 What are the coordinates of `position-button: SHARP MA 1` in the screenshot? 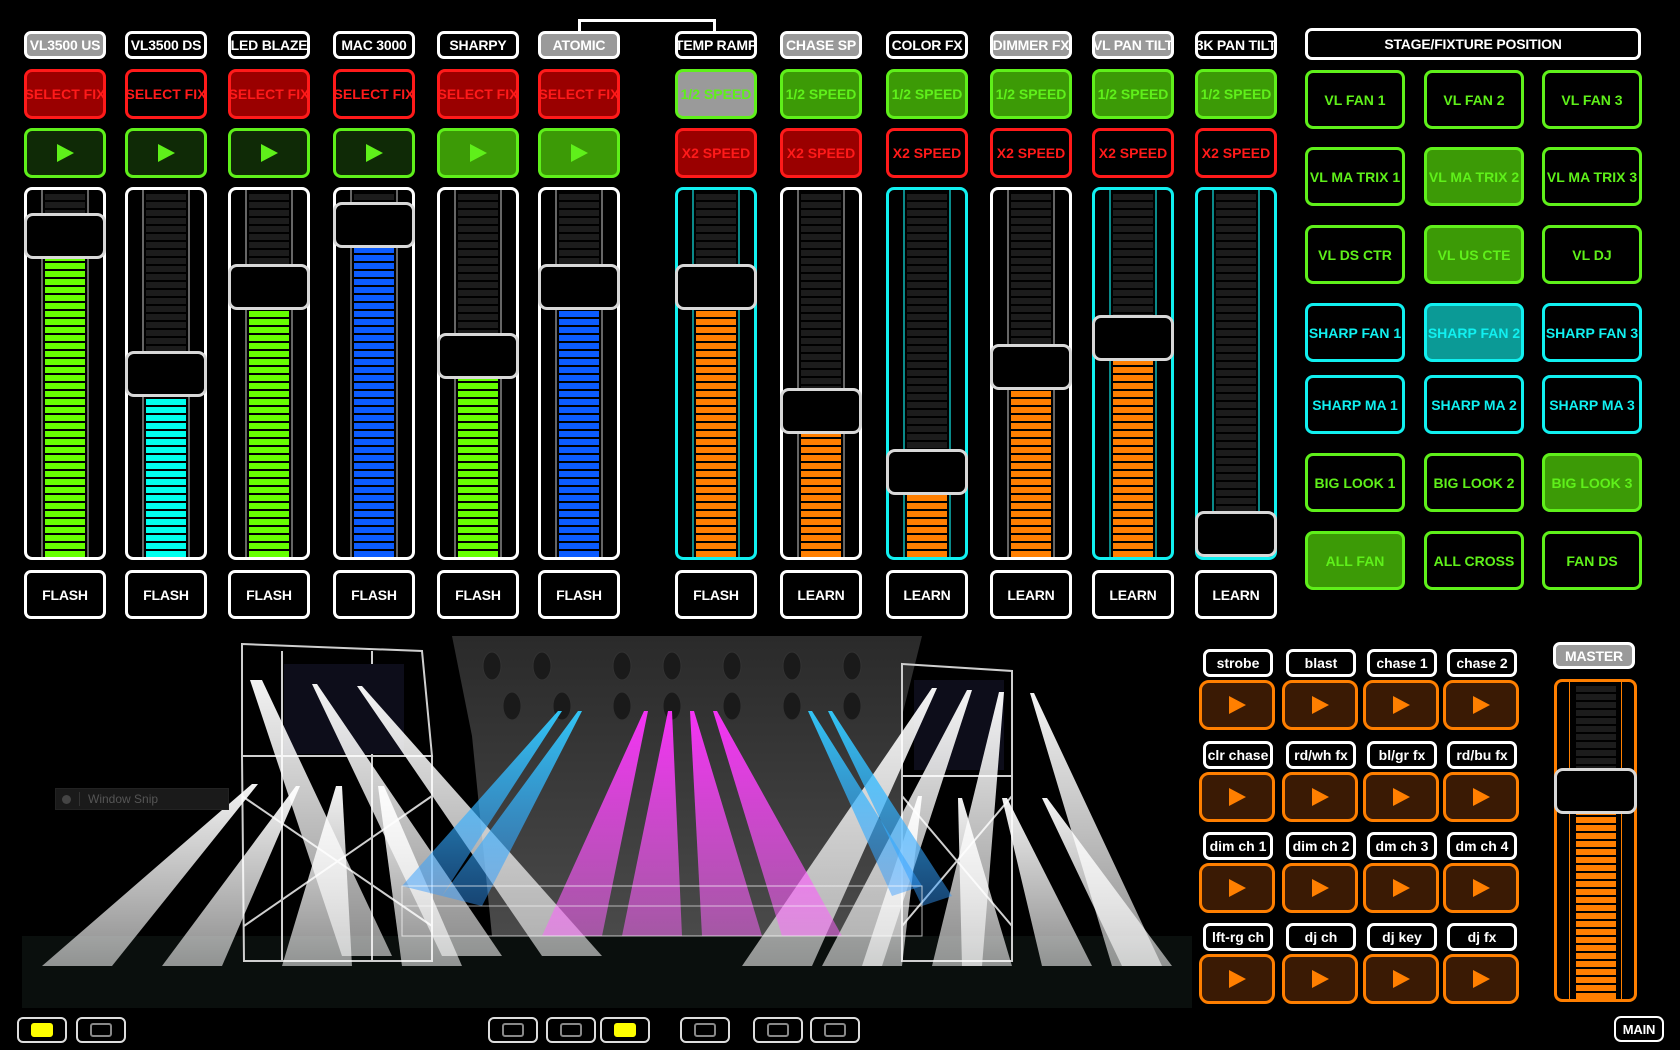 It's located at (1355, 404).